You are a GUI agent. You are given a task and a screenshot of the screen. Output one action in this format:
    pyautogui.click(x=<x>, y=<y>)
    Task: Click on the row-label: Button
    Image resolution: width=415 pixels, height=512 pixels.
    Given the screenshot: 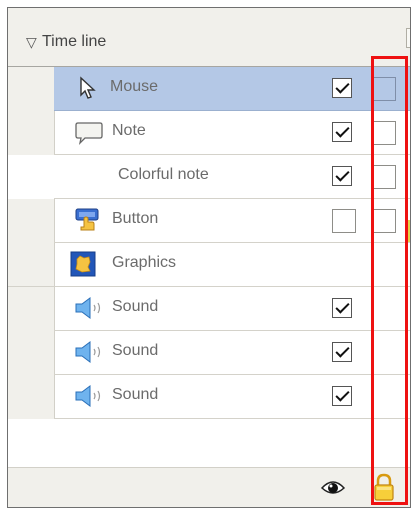 What is the action you would take?
    pyautogui.click(x=135, y=218)
    